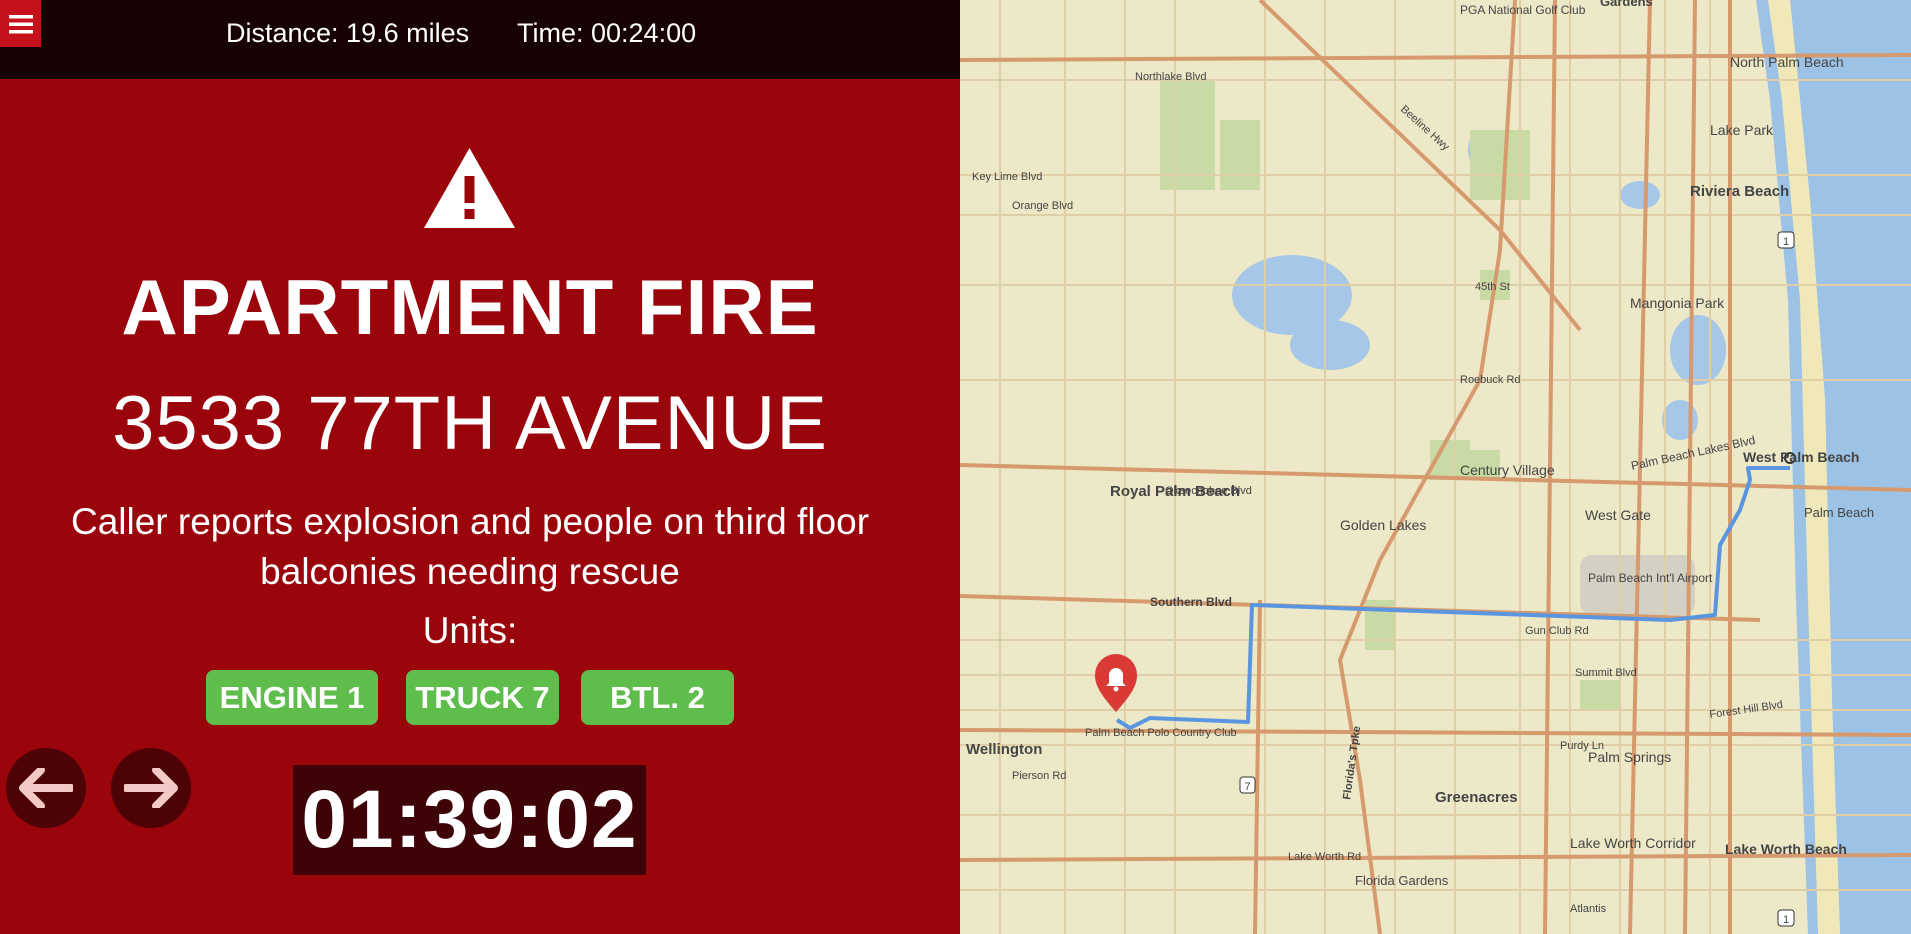  I want to click on label-pierson-rd: Pierson Rd, so click(1039, 776).